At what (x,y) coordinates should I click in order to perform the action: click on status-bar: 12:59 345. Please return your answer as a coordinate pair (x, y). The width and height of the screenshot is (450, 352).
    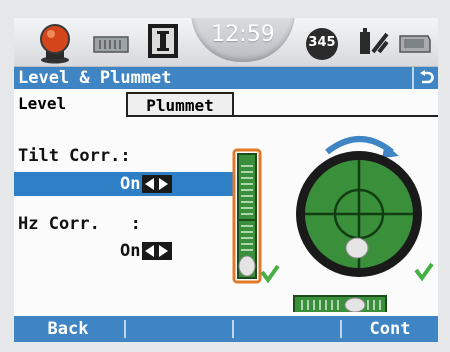
    Looking at the image, I should click on (226, 42).